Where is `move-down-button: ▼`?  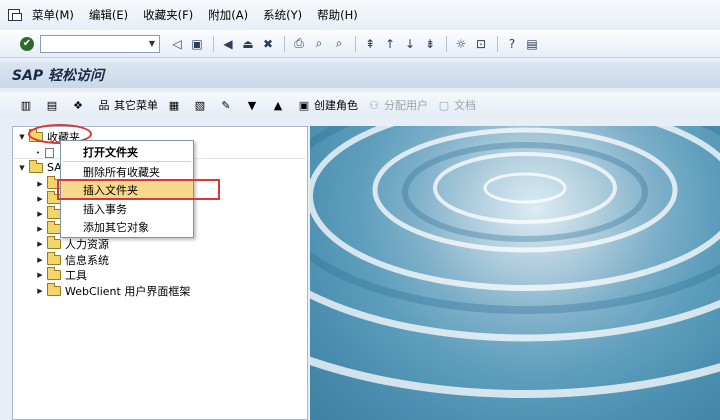
move-down-button: ▼ is located at coordinates (253, 105).